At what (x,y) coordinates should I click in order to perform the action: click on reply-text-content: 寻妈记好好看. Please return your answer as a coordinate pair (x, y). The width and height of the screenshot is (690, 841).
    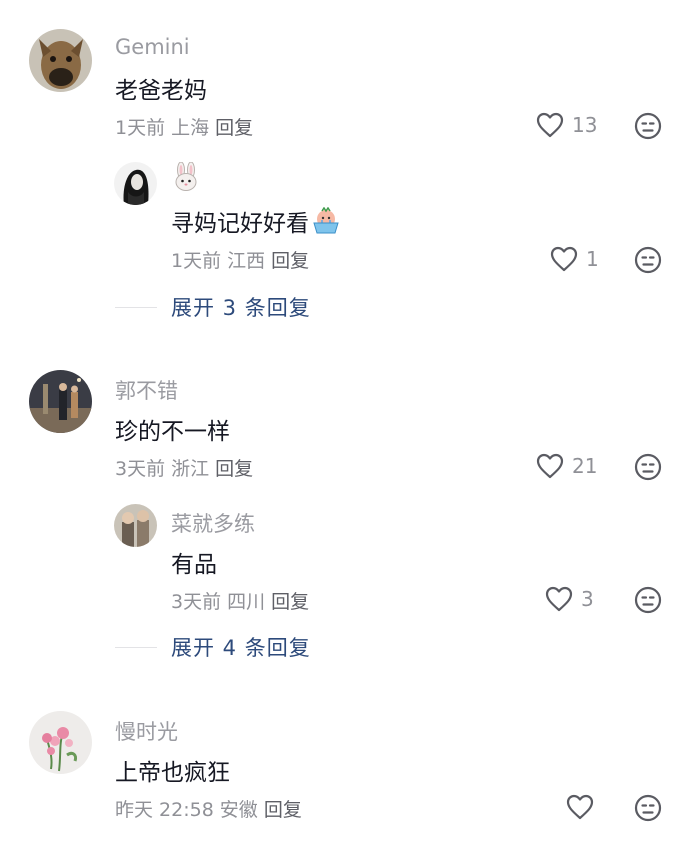
    Looking at the image, I should click on (240, 224).